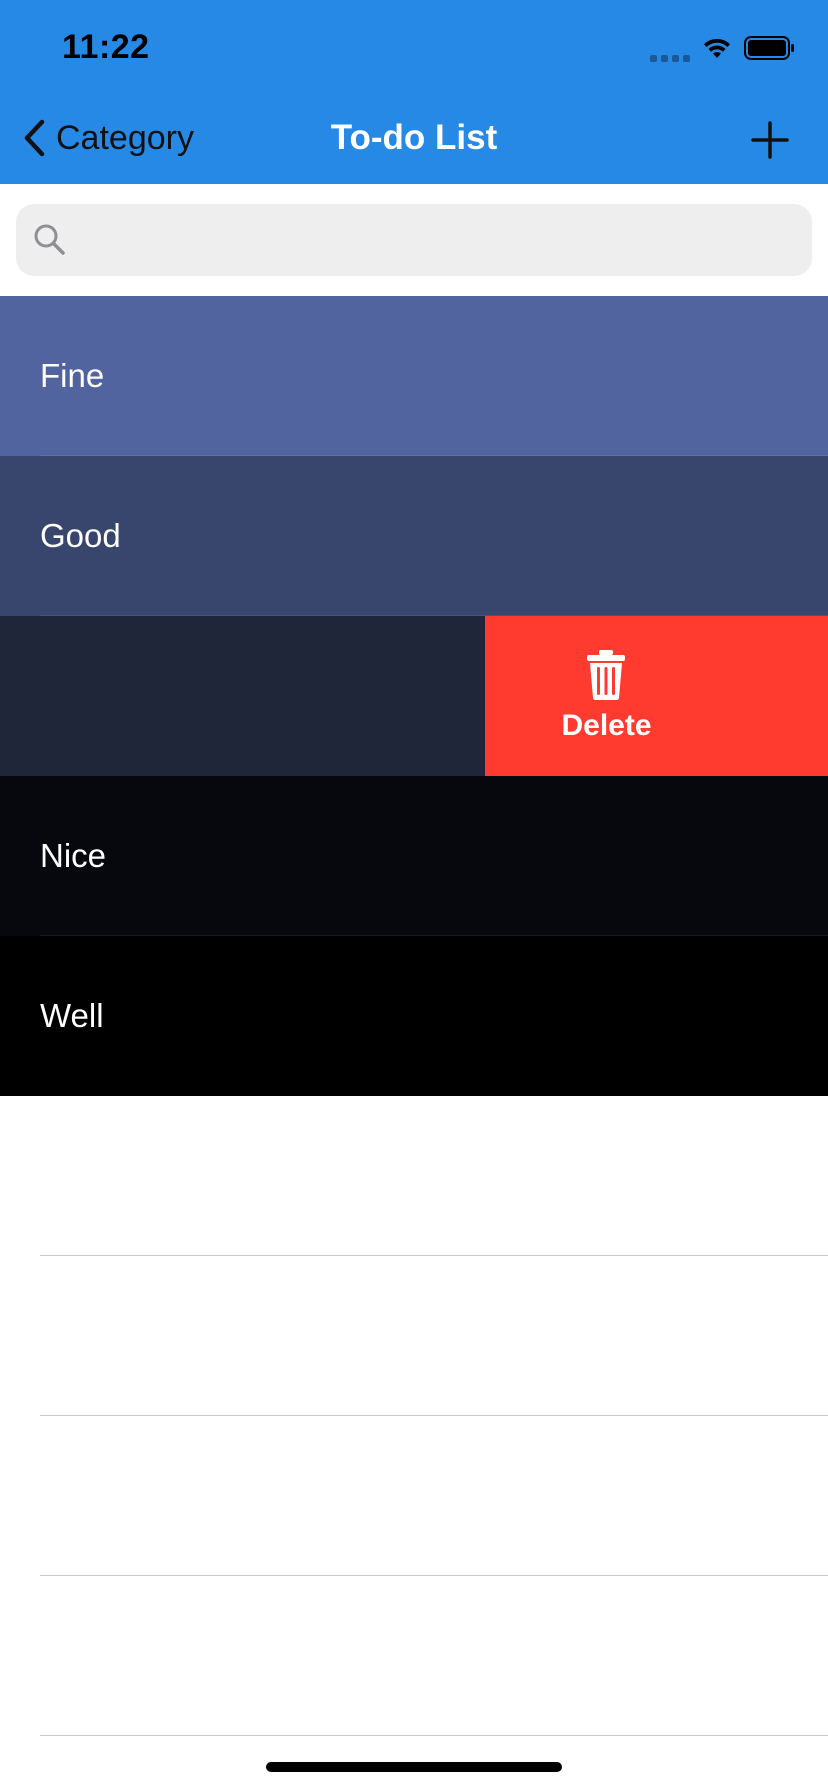 The width and height of the screenshot is (828, 1792). Describe the element at coordinates (49, 239) in the screenshot. I see `search-icon` at that location.